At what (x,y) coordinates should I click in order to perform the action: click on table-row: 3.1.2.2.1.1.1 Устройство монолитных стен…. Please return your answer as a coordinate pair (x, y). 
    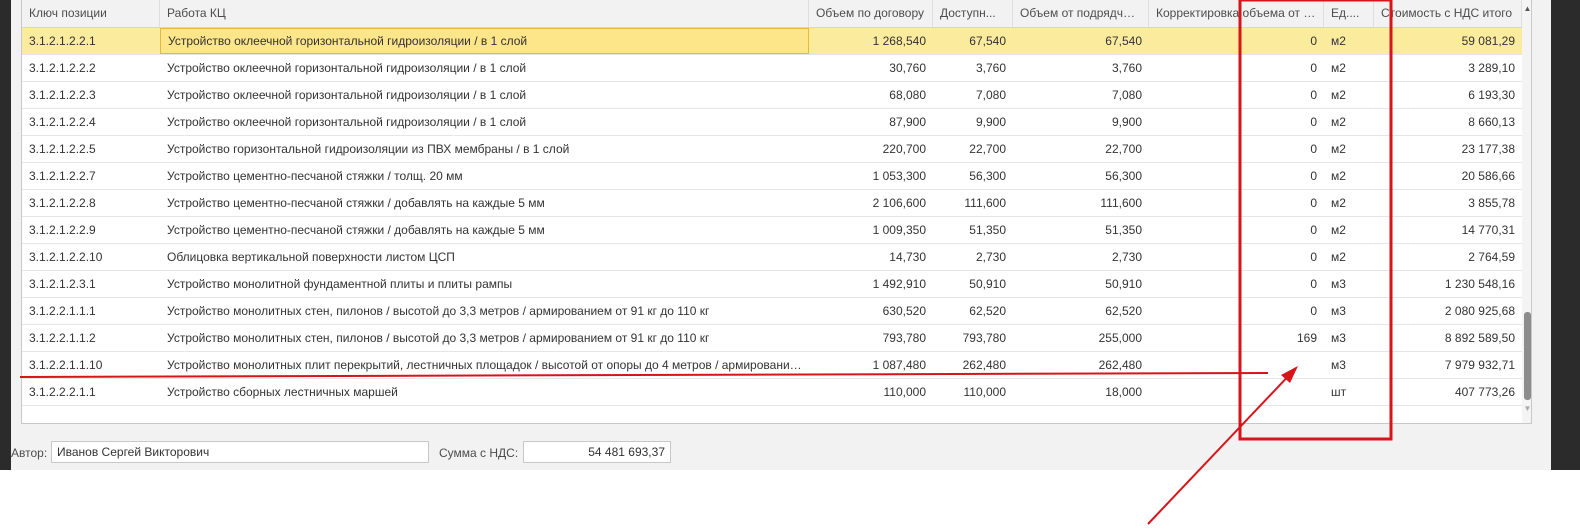
    Looking at the image, I should click on (772, 311).